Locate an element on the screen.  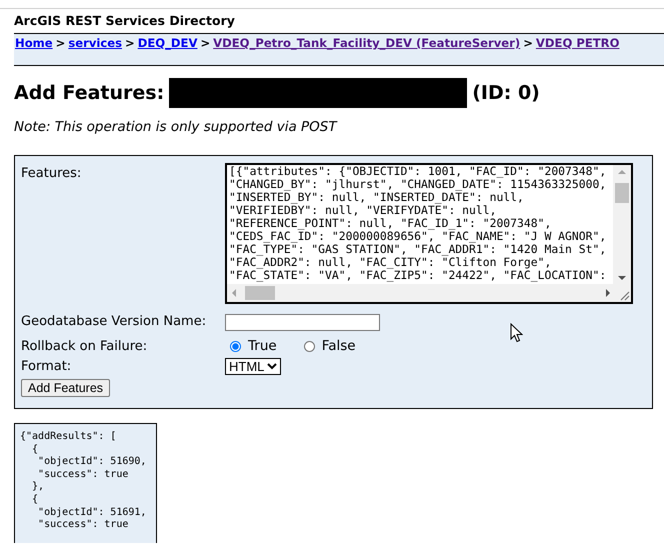
features-label: Features: is located at coordinates (51, 173).